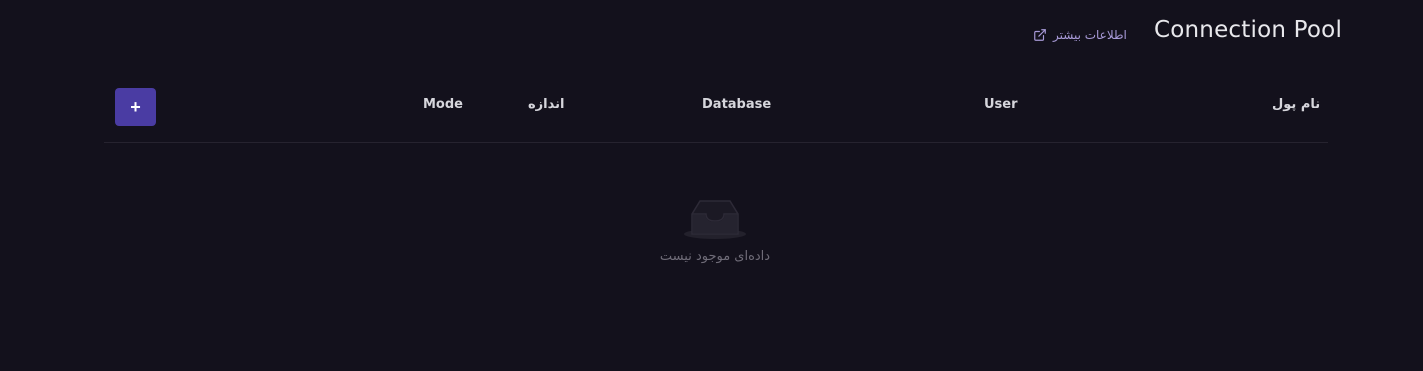 Image resolution: width=1423 pixels, height=371 pixels. I want to click on table-header-divider, so click(716, 142).